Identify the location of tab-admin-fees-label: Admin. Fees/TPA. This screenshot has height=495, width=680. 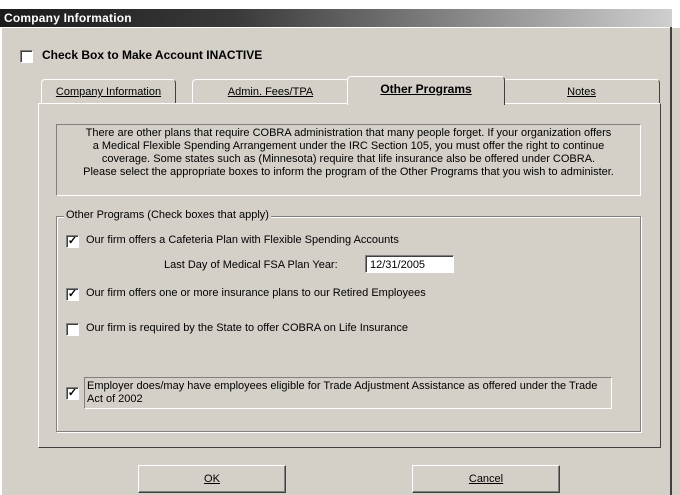
(270, 92).